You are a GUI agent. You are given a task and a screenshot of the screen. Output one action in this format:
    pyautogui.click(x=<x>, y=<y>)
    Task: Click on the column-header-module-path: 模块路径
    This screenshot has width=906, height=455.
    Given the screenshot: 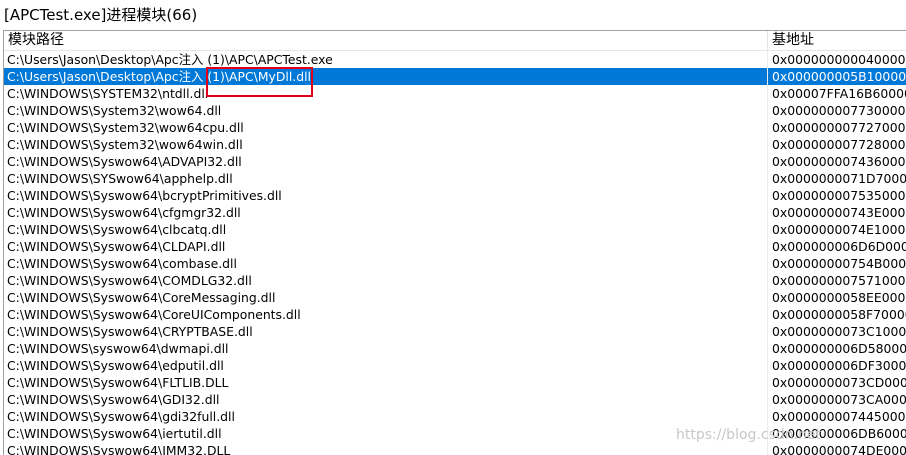 What is the action you would take?
    pyautogui.click(x=386, y=40)
    